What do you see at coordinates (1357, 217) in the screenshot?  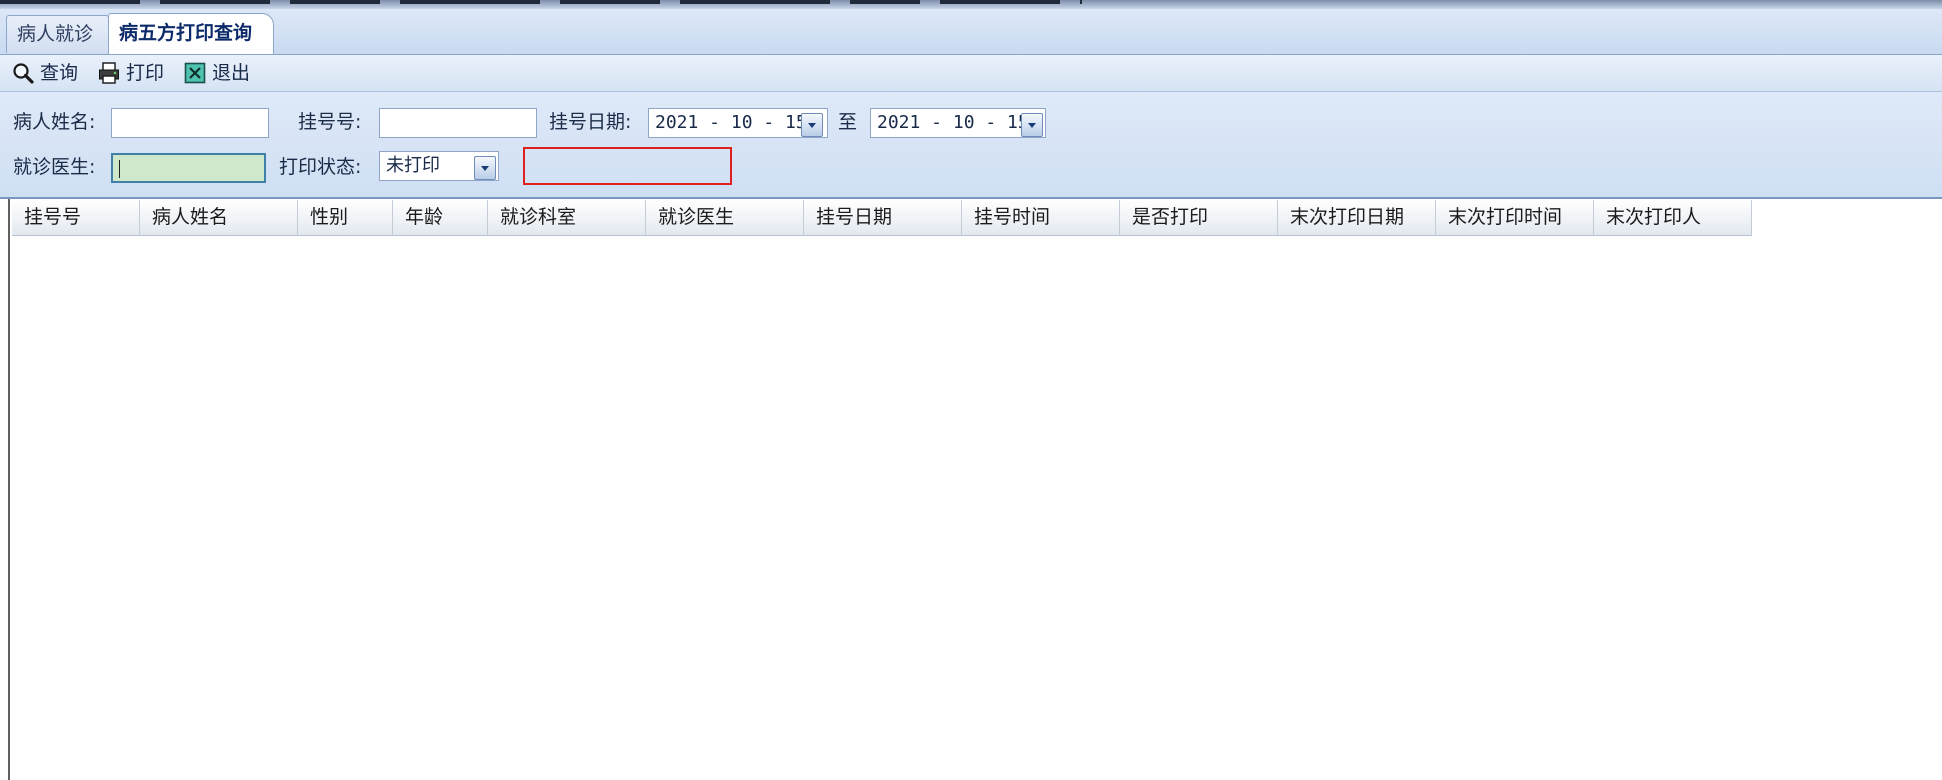 I see `column-header: 末次打印日期` at bounding box center [1357, 217].